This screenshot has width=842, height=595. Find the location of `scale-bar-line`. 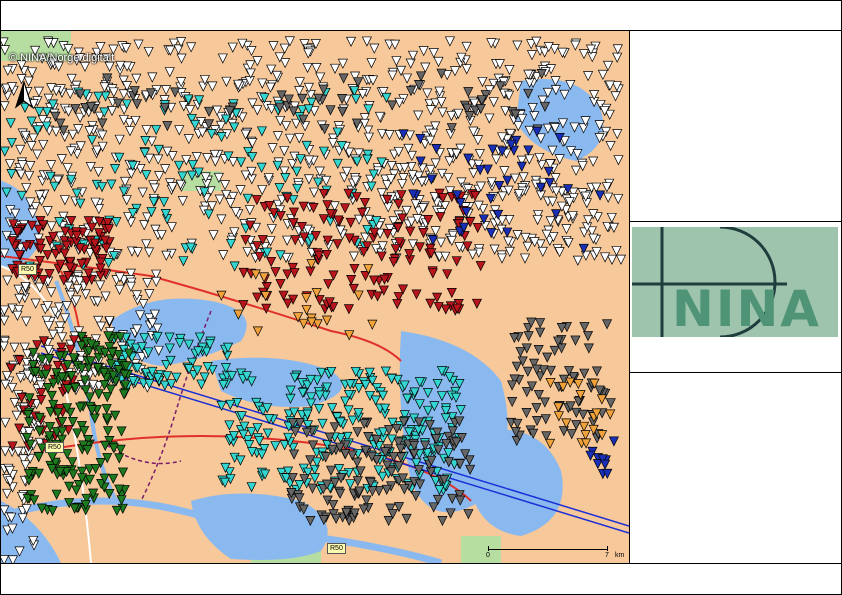

scale-bar-line is located at coordinates (548, 549).